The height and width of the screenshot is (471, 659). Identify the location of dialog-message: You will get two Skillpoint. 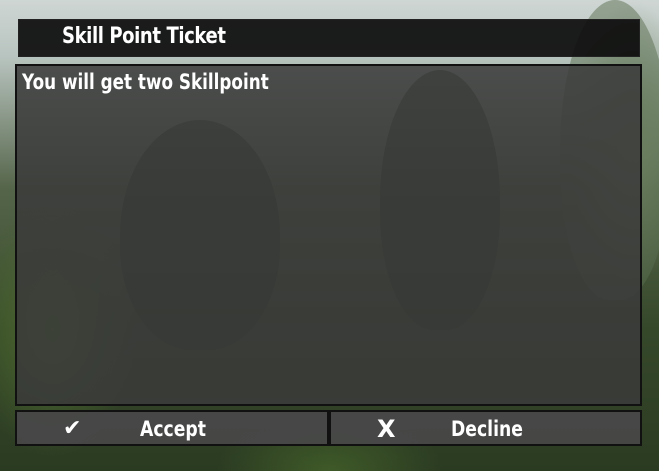
(145, 82).